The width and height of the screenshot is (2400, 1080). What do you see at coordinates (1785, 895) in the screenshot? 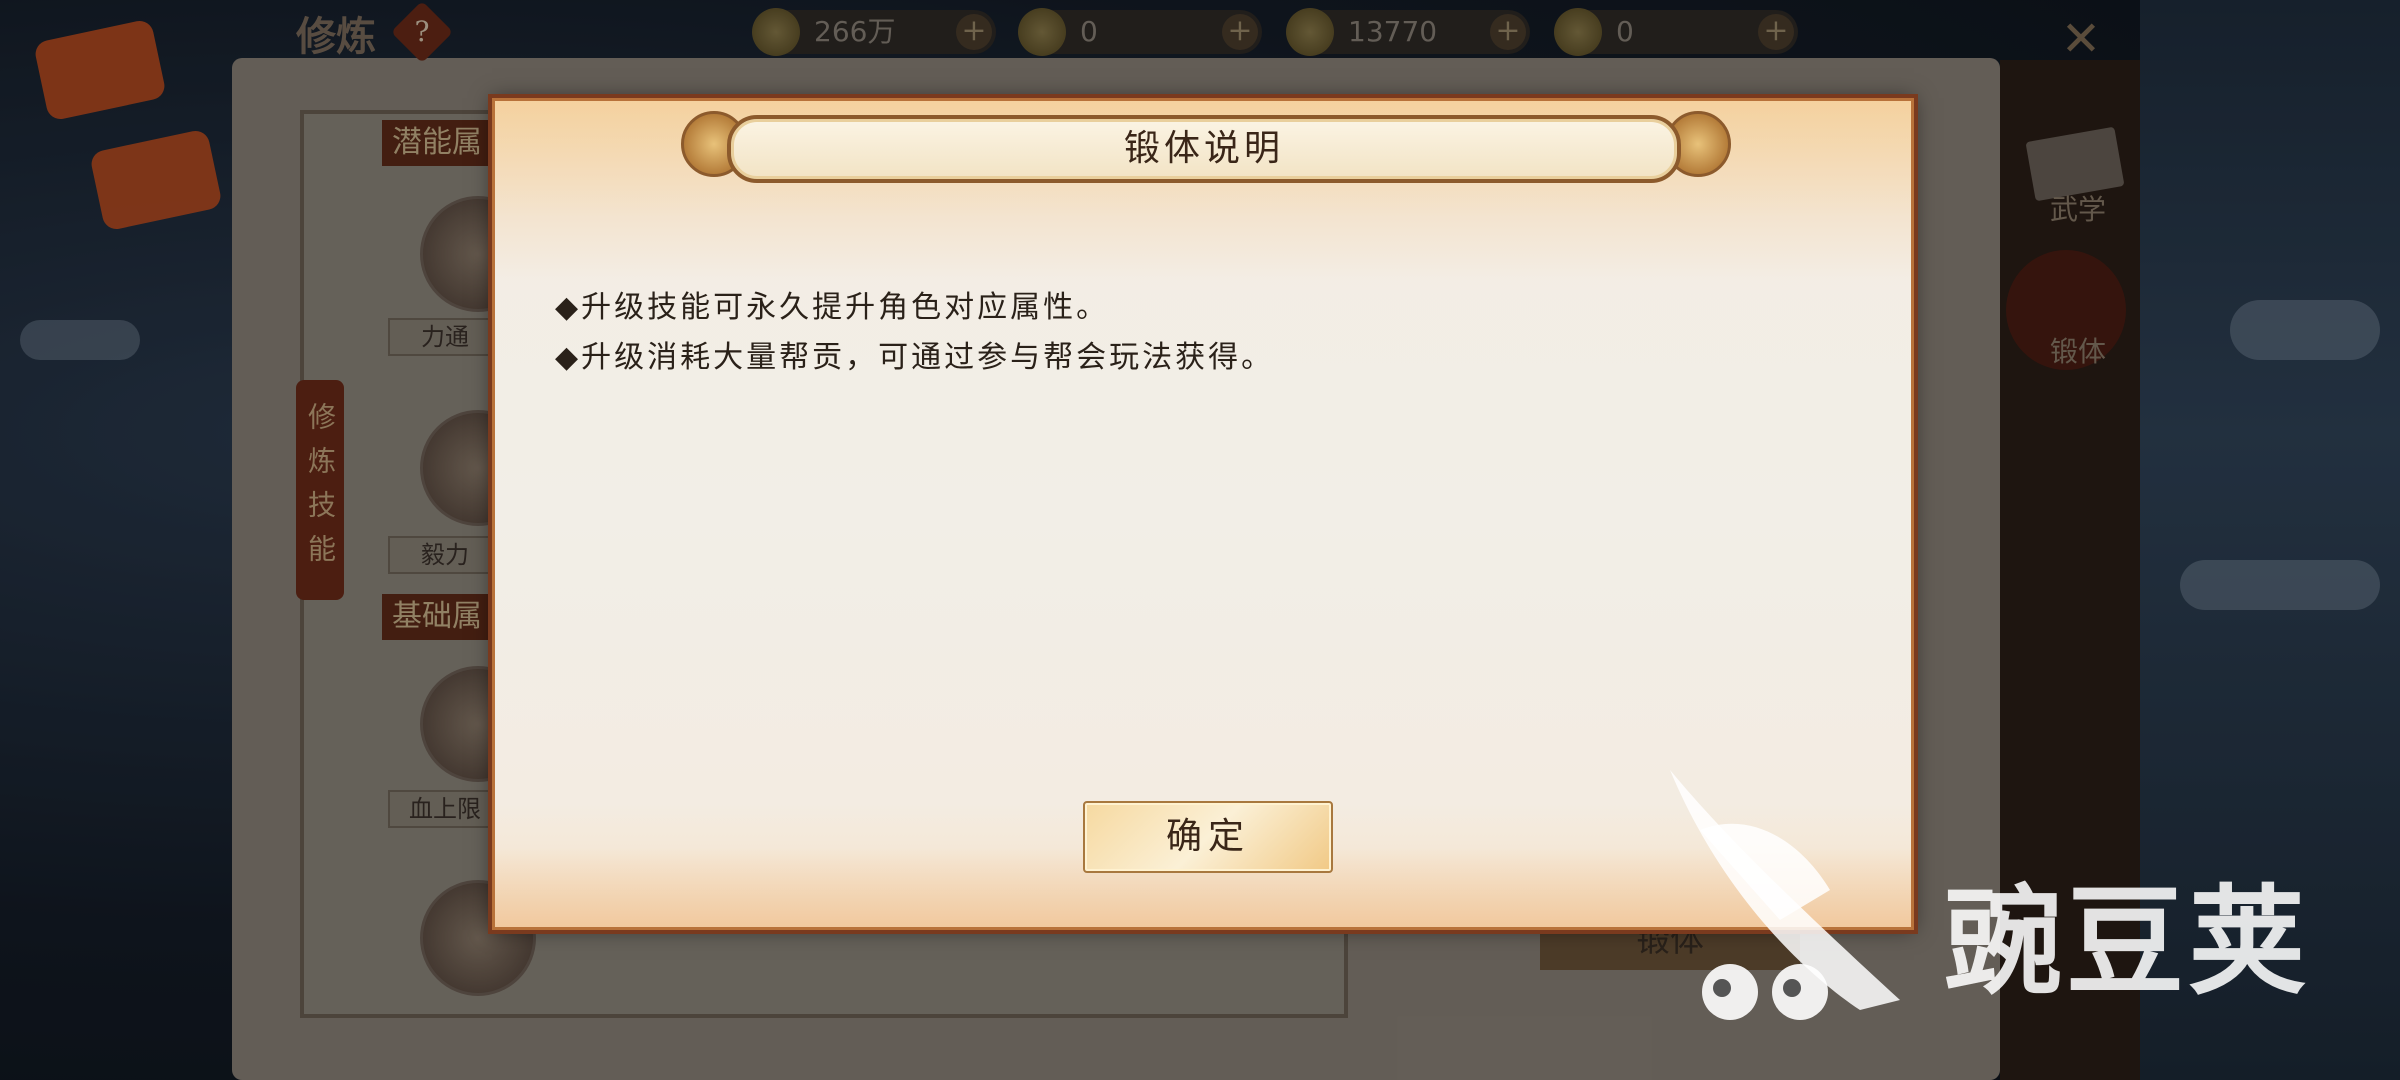
I see `pea-pod-logo-icon` at bounding box center [1785, 895].